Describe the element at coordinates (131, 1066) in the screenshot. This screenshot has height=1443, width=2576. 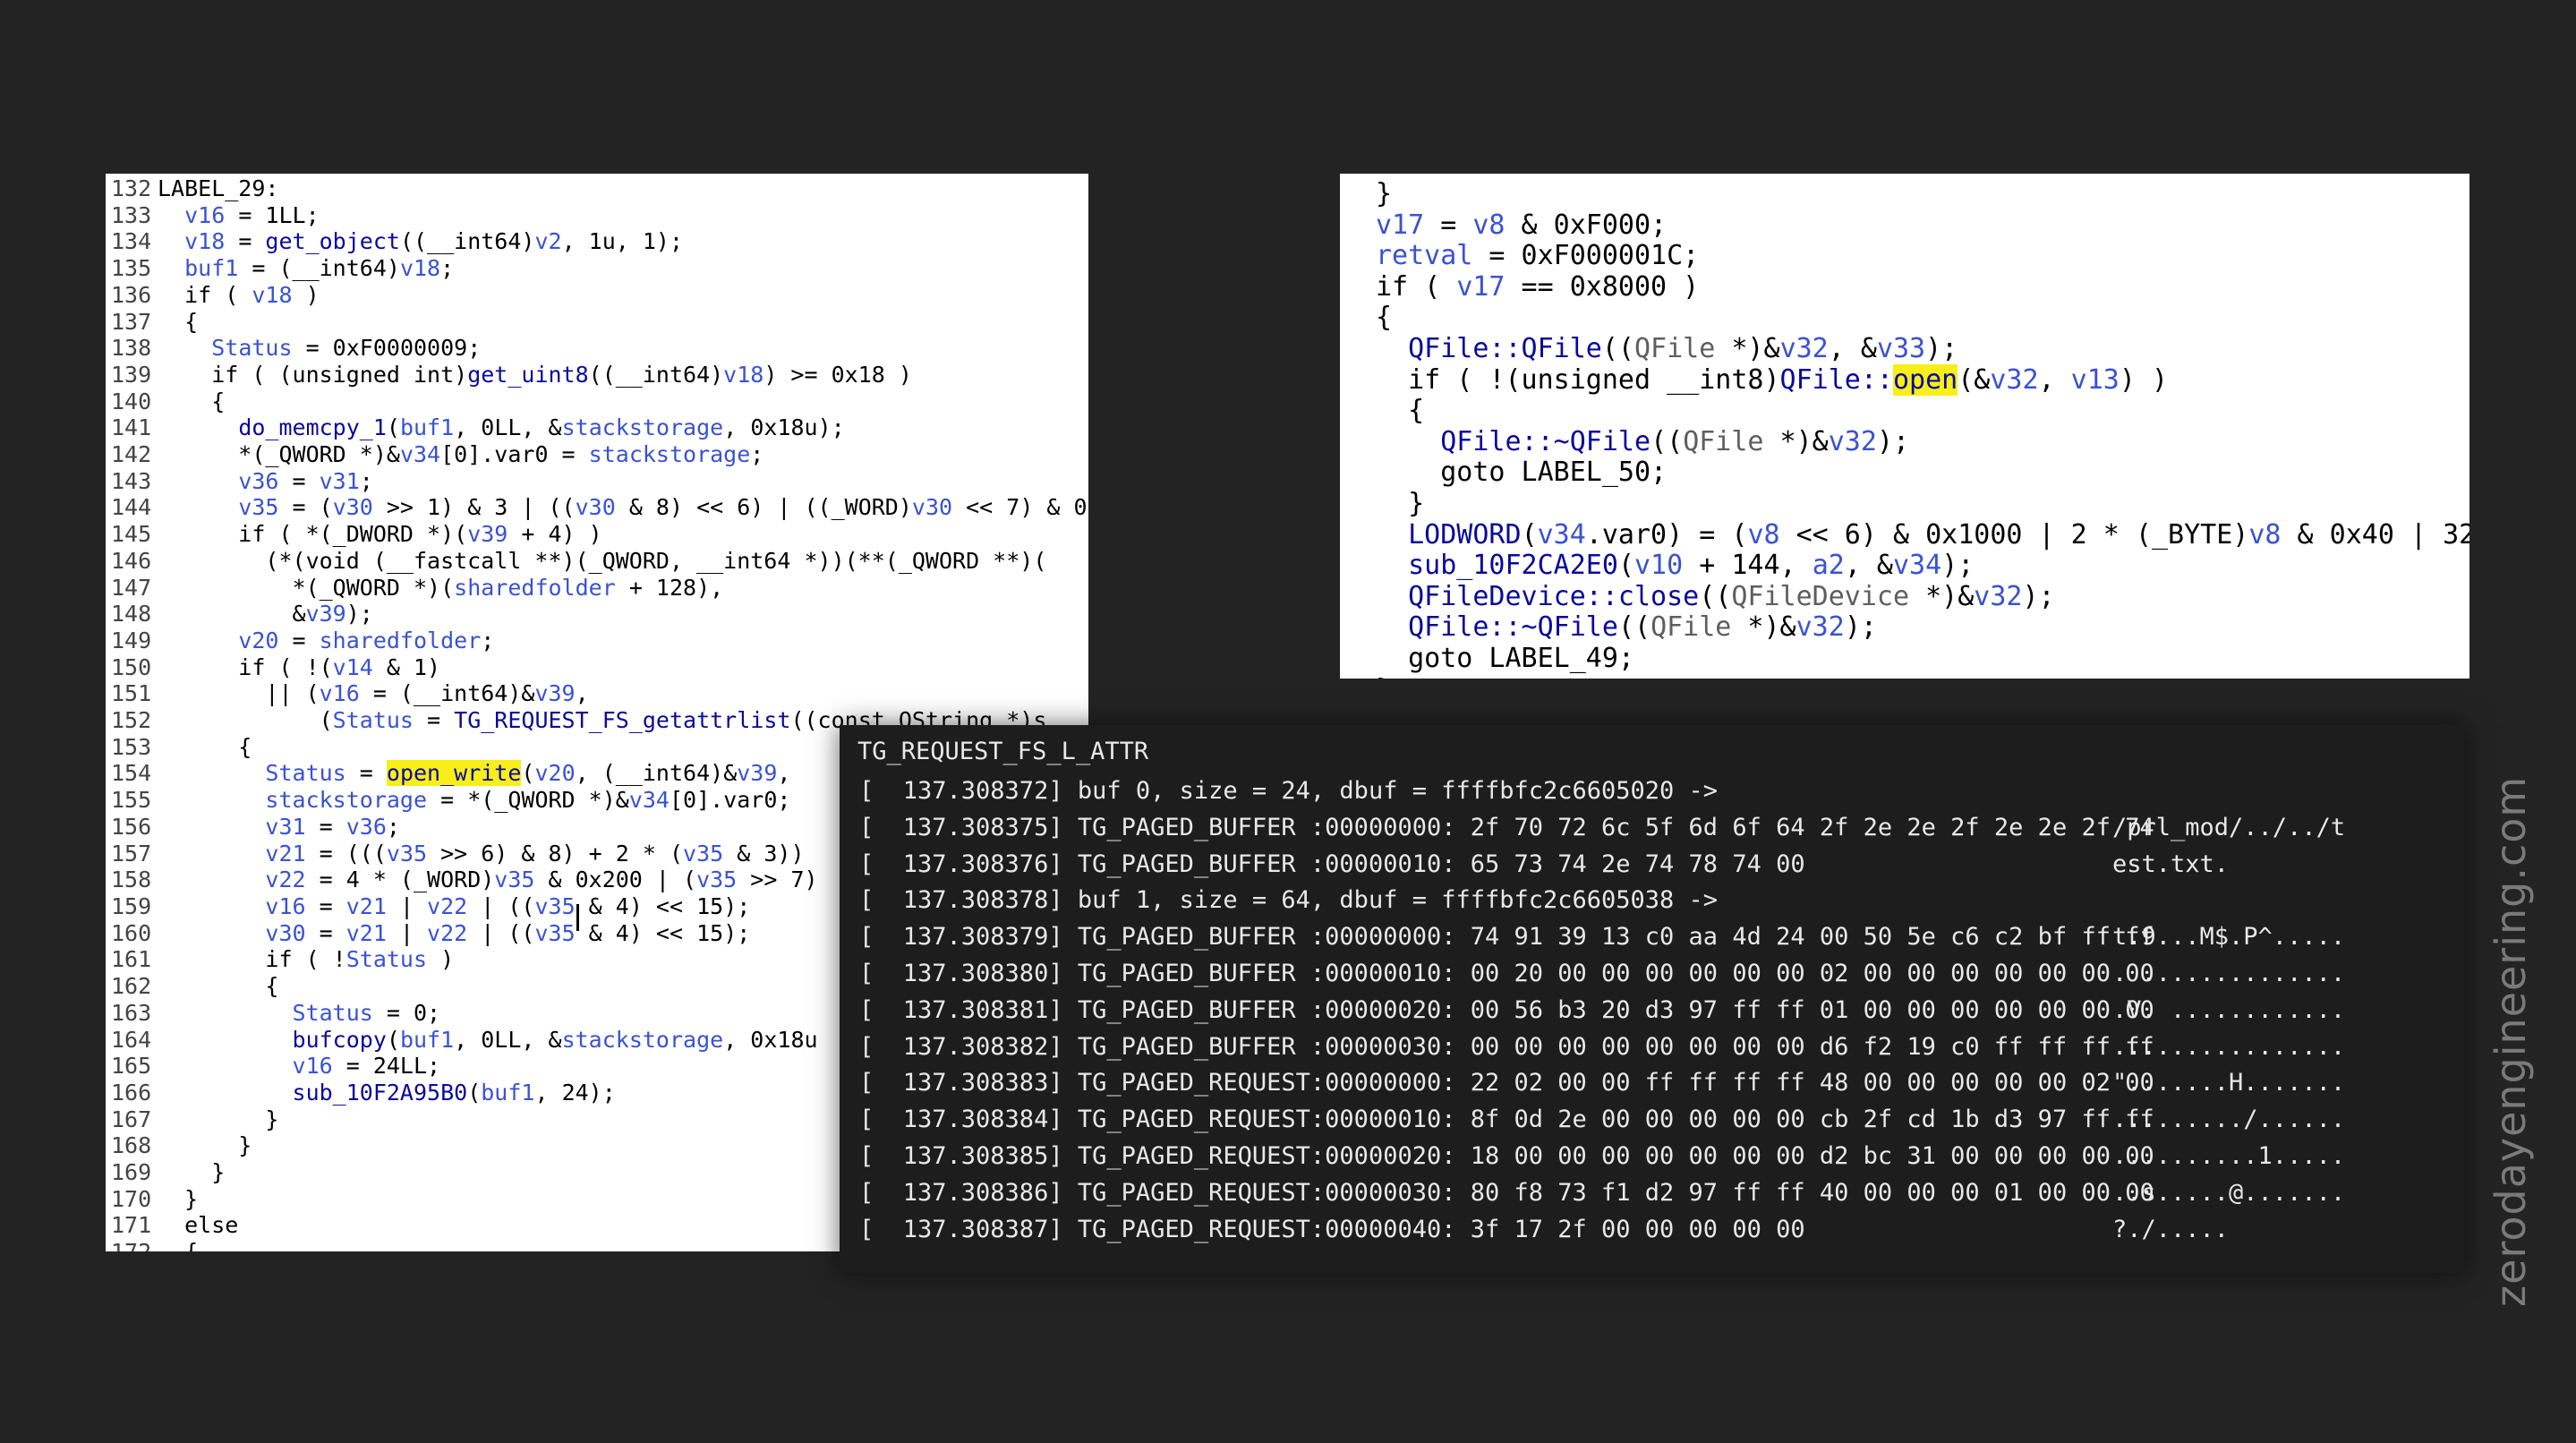
I see `line-number: 165` at that location.